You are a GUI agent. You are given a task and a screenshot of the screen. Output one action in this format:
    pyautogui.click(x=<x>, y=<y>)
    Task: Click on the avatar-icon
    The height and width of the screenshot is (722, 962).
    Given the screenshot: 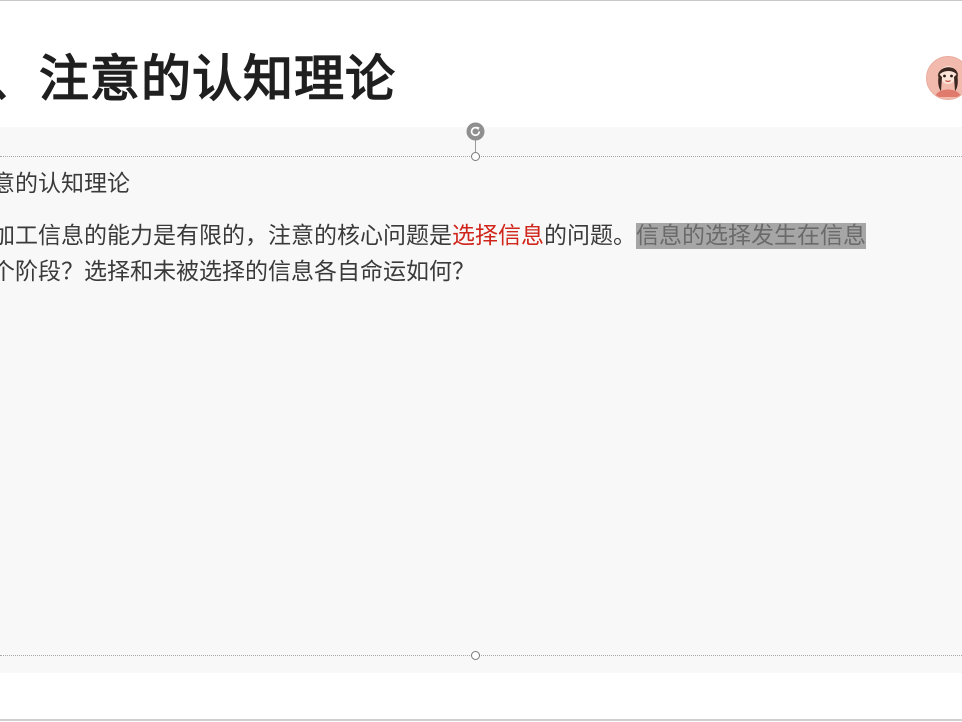 What is the action you would take?
    pyautogui.click(x=944, y=78)
    